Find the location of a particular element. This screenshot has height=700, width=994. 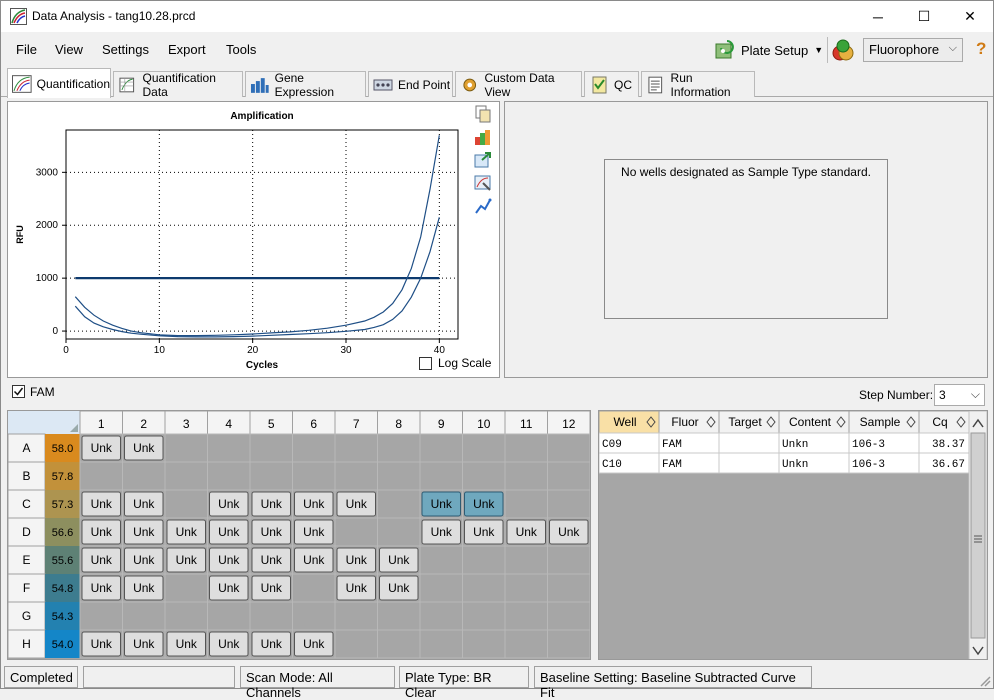

tab-quantification: Quantification is located at coordinates (59, 83).